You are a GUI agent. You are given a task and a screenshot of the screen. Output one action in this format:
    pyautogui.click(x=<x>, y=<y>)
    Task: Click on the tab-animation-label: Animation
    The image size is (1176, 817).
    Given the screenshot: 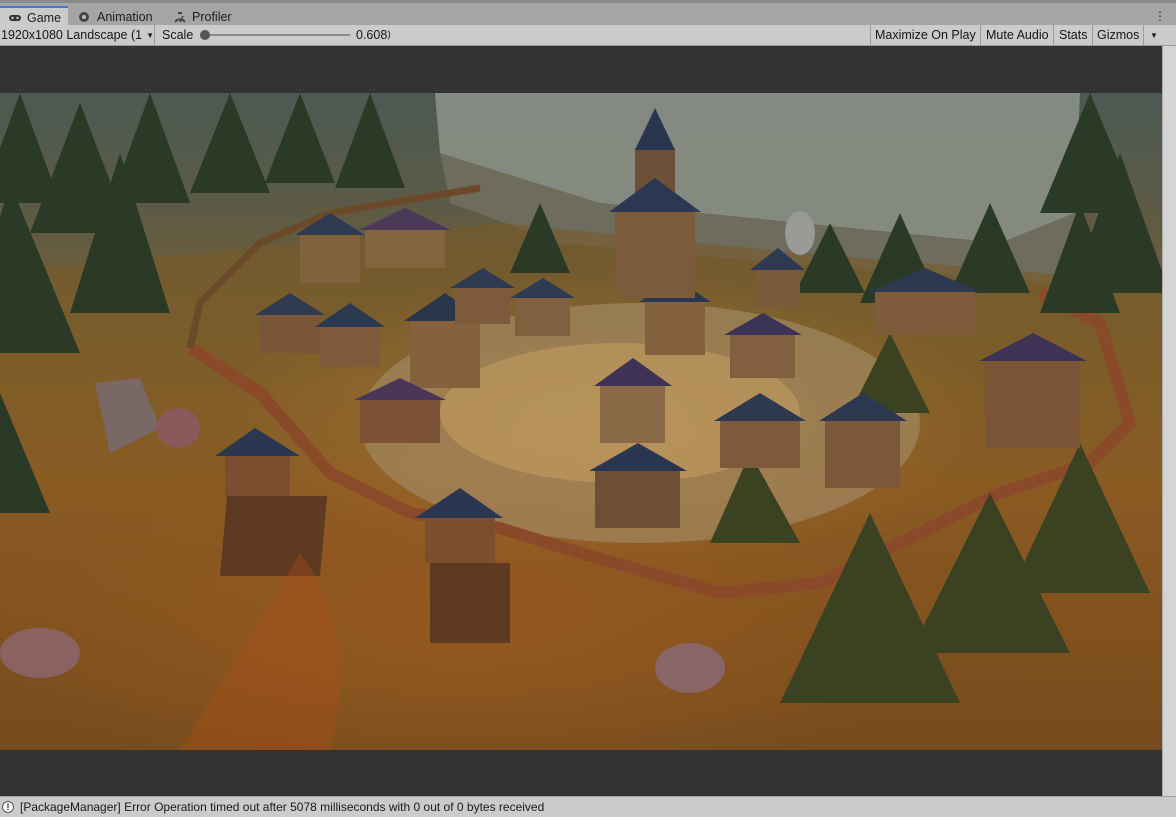 What is the action you would take?
    pyautogui.click(x=125, y=17)
    